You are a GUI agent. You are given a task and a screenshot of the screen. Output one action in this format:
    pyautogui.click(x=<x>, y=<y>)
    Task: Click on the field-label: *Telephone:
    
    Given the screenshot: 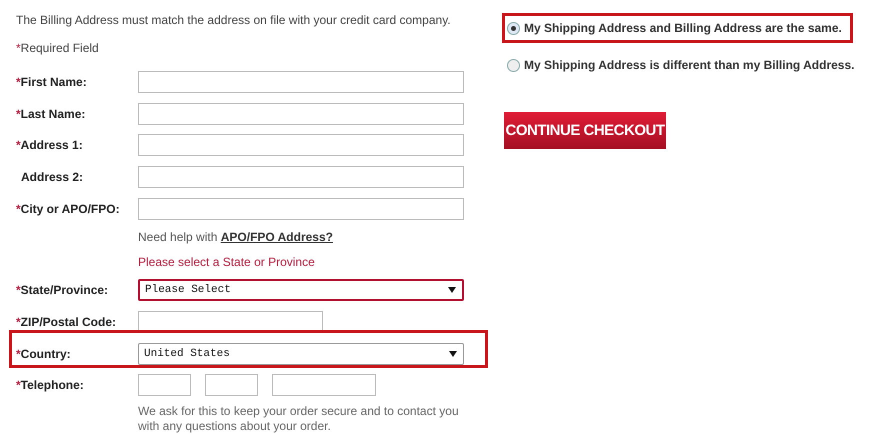 What is the action you would take?
    pyautogui.click(x=50, y=385)
    